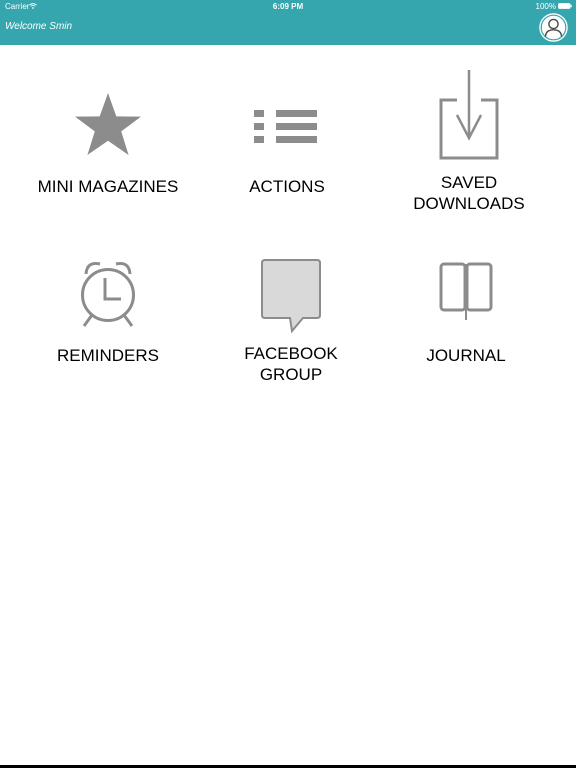  Describe the element at coordinates (469, 115) in the screenshot. I see `download-icon` at that location.